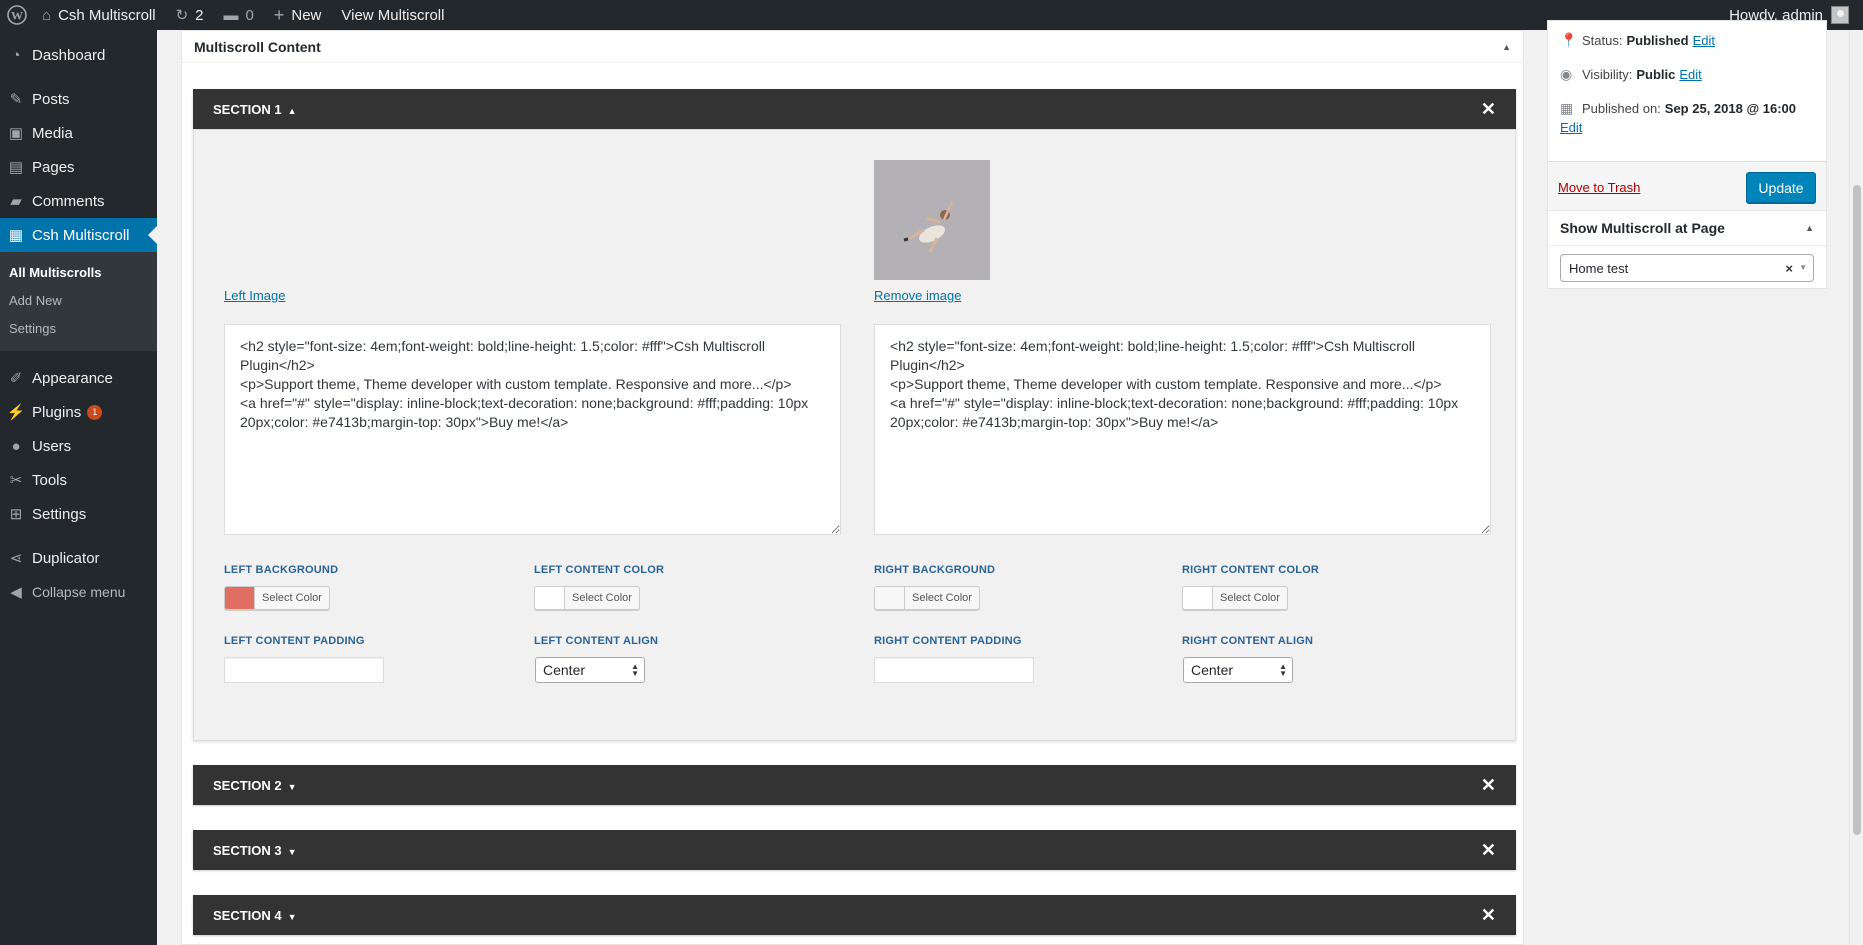 The image size is (1863, 945). I want to click on site-name-link: ⌂ Csh Multiscroll, so click(99, 15).